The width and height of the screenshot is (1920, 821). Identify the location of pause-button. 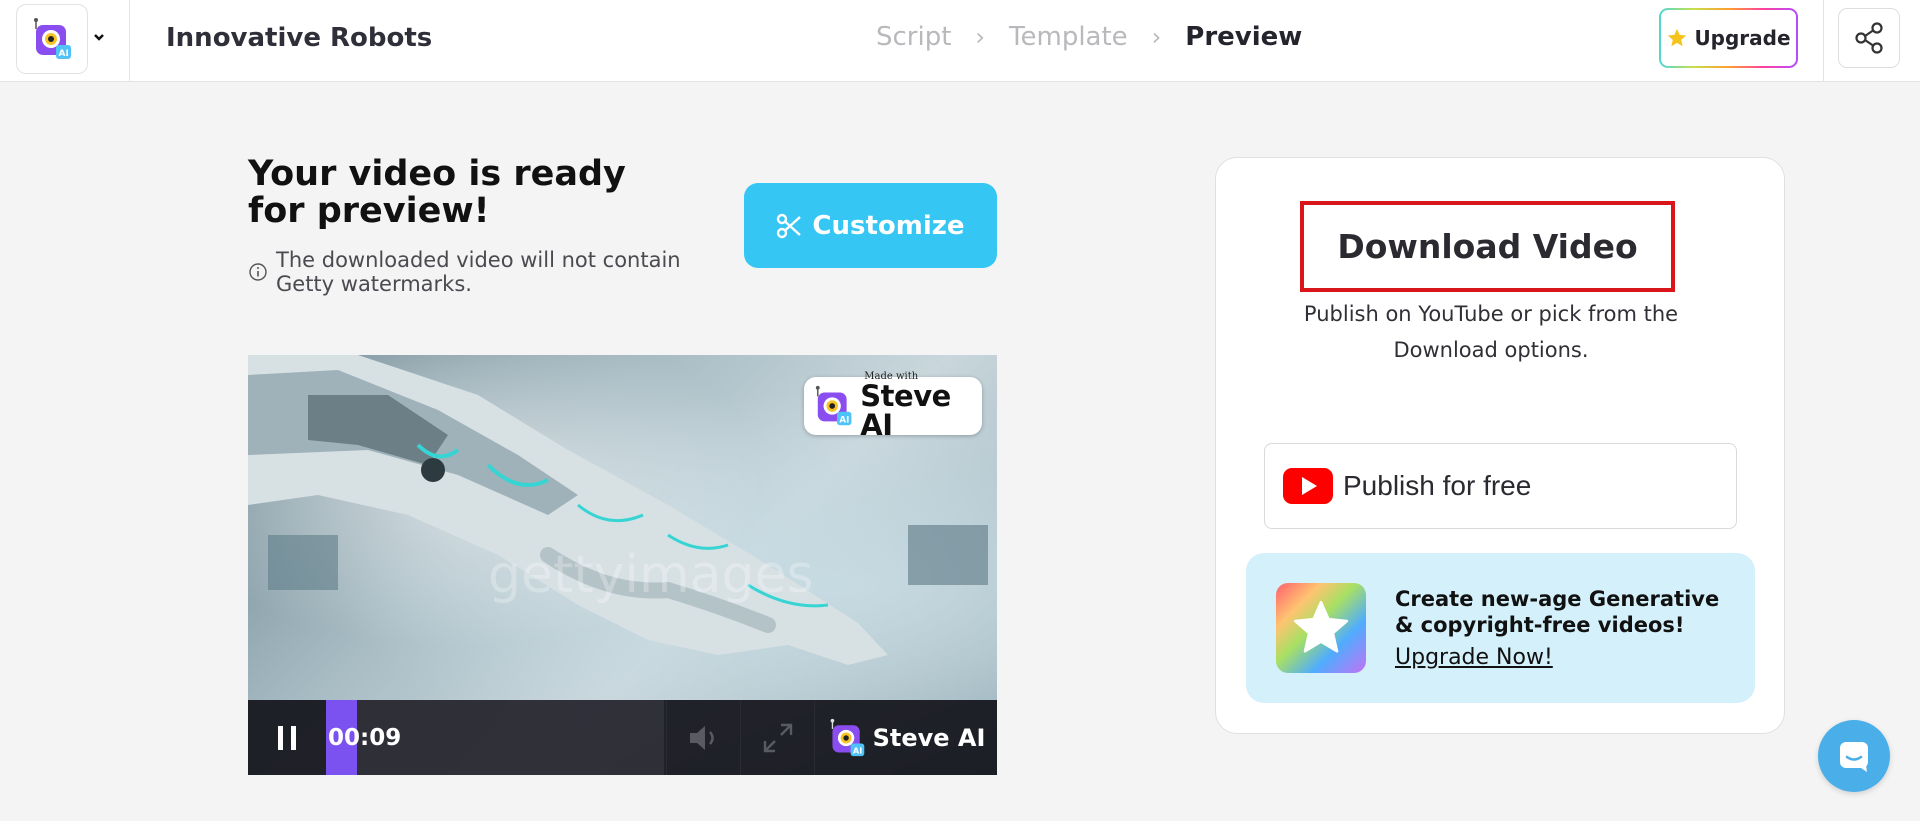
(287, 737).